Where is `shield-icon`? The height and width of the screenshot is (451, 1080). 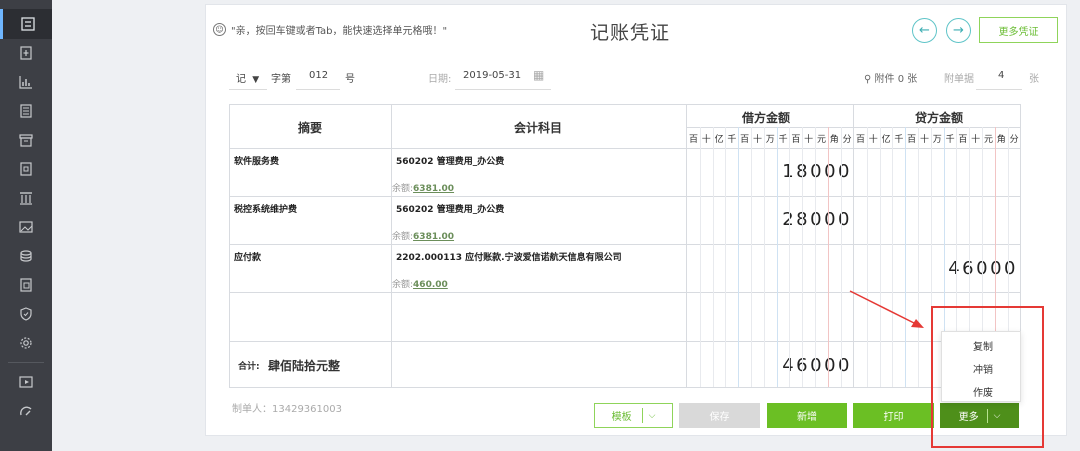
shield-icon is located at coordinates (26, 314).